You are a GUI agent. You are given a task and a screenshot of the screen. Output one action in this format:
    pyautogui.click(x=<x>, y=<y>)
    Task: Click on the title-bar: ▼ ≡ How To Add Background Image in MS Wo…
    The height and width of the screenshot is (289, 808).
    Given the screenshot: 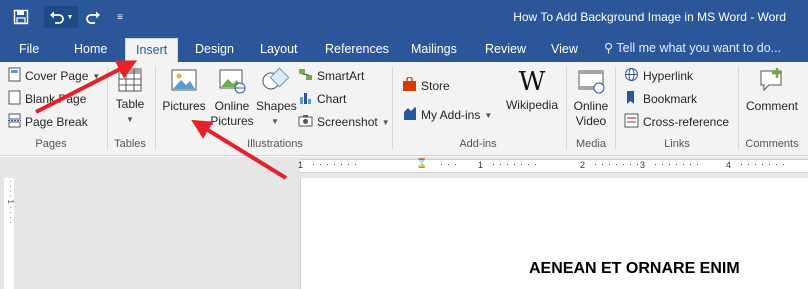 What is the action you would take?
    pyautogui.click(x=404, y=18)
    